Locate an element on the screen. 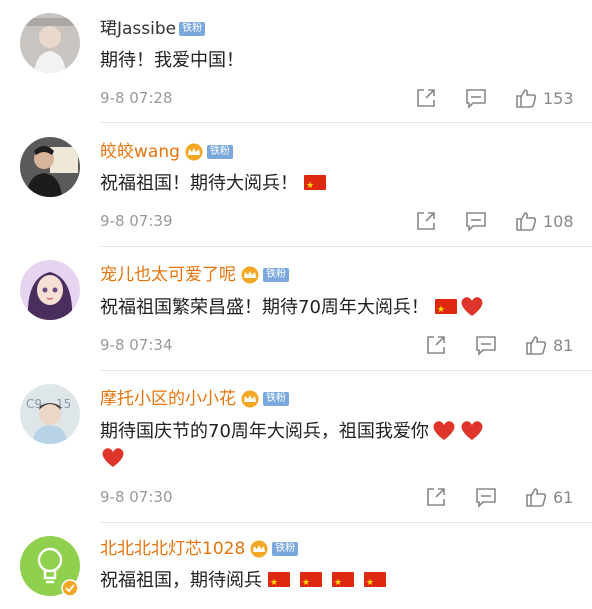 The image size is (592, 609). username: 皎皎wang is located at coordinates (140, 152).